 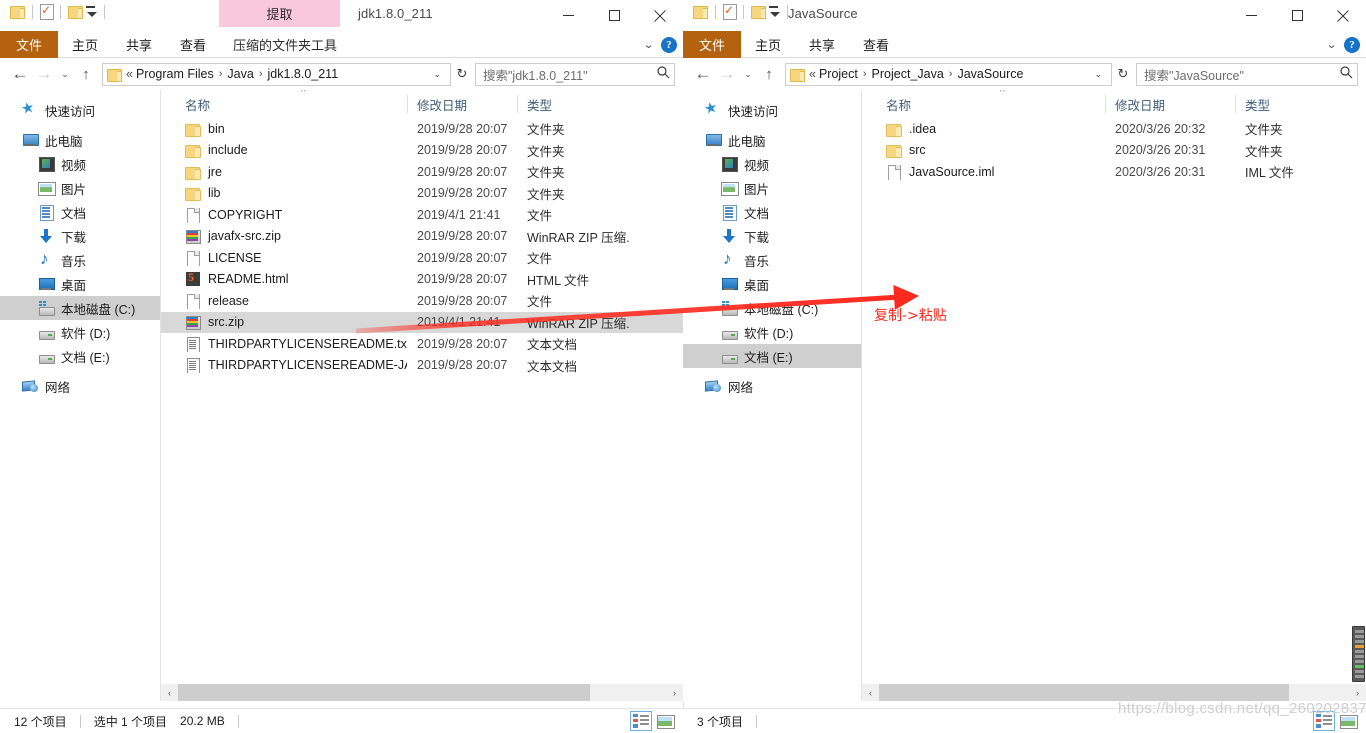 I want to click on table-row: LICENSE 2019/9/28 20:07 文件, so click(x=422, y=258).